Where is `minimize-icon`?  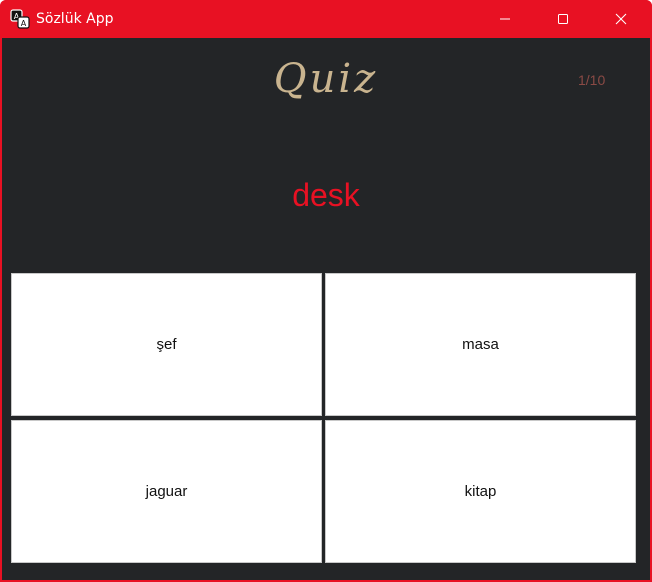 minimize-icon is located at coordinates (505, 19).